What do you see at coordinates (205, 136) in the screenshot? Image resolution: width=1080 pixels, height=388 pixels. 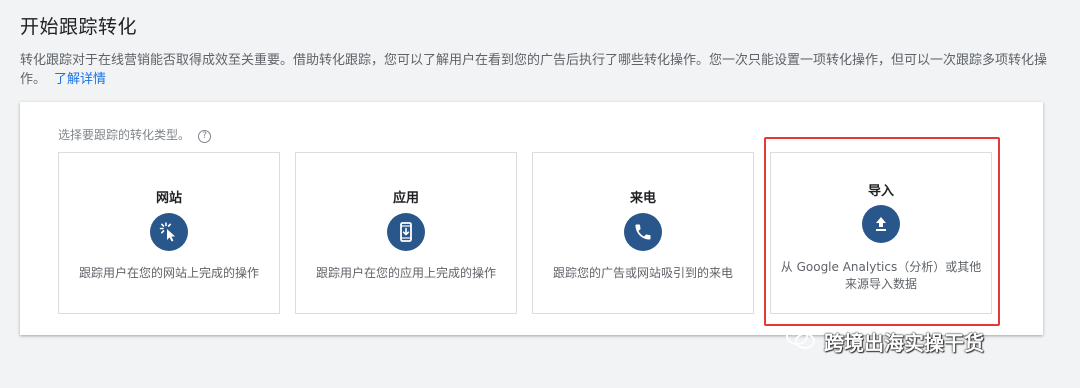 I see `help-icon: ?` at bounding box center [205, 136].